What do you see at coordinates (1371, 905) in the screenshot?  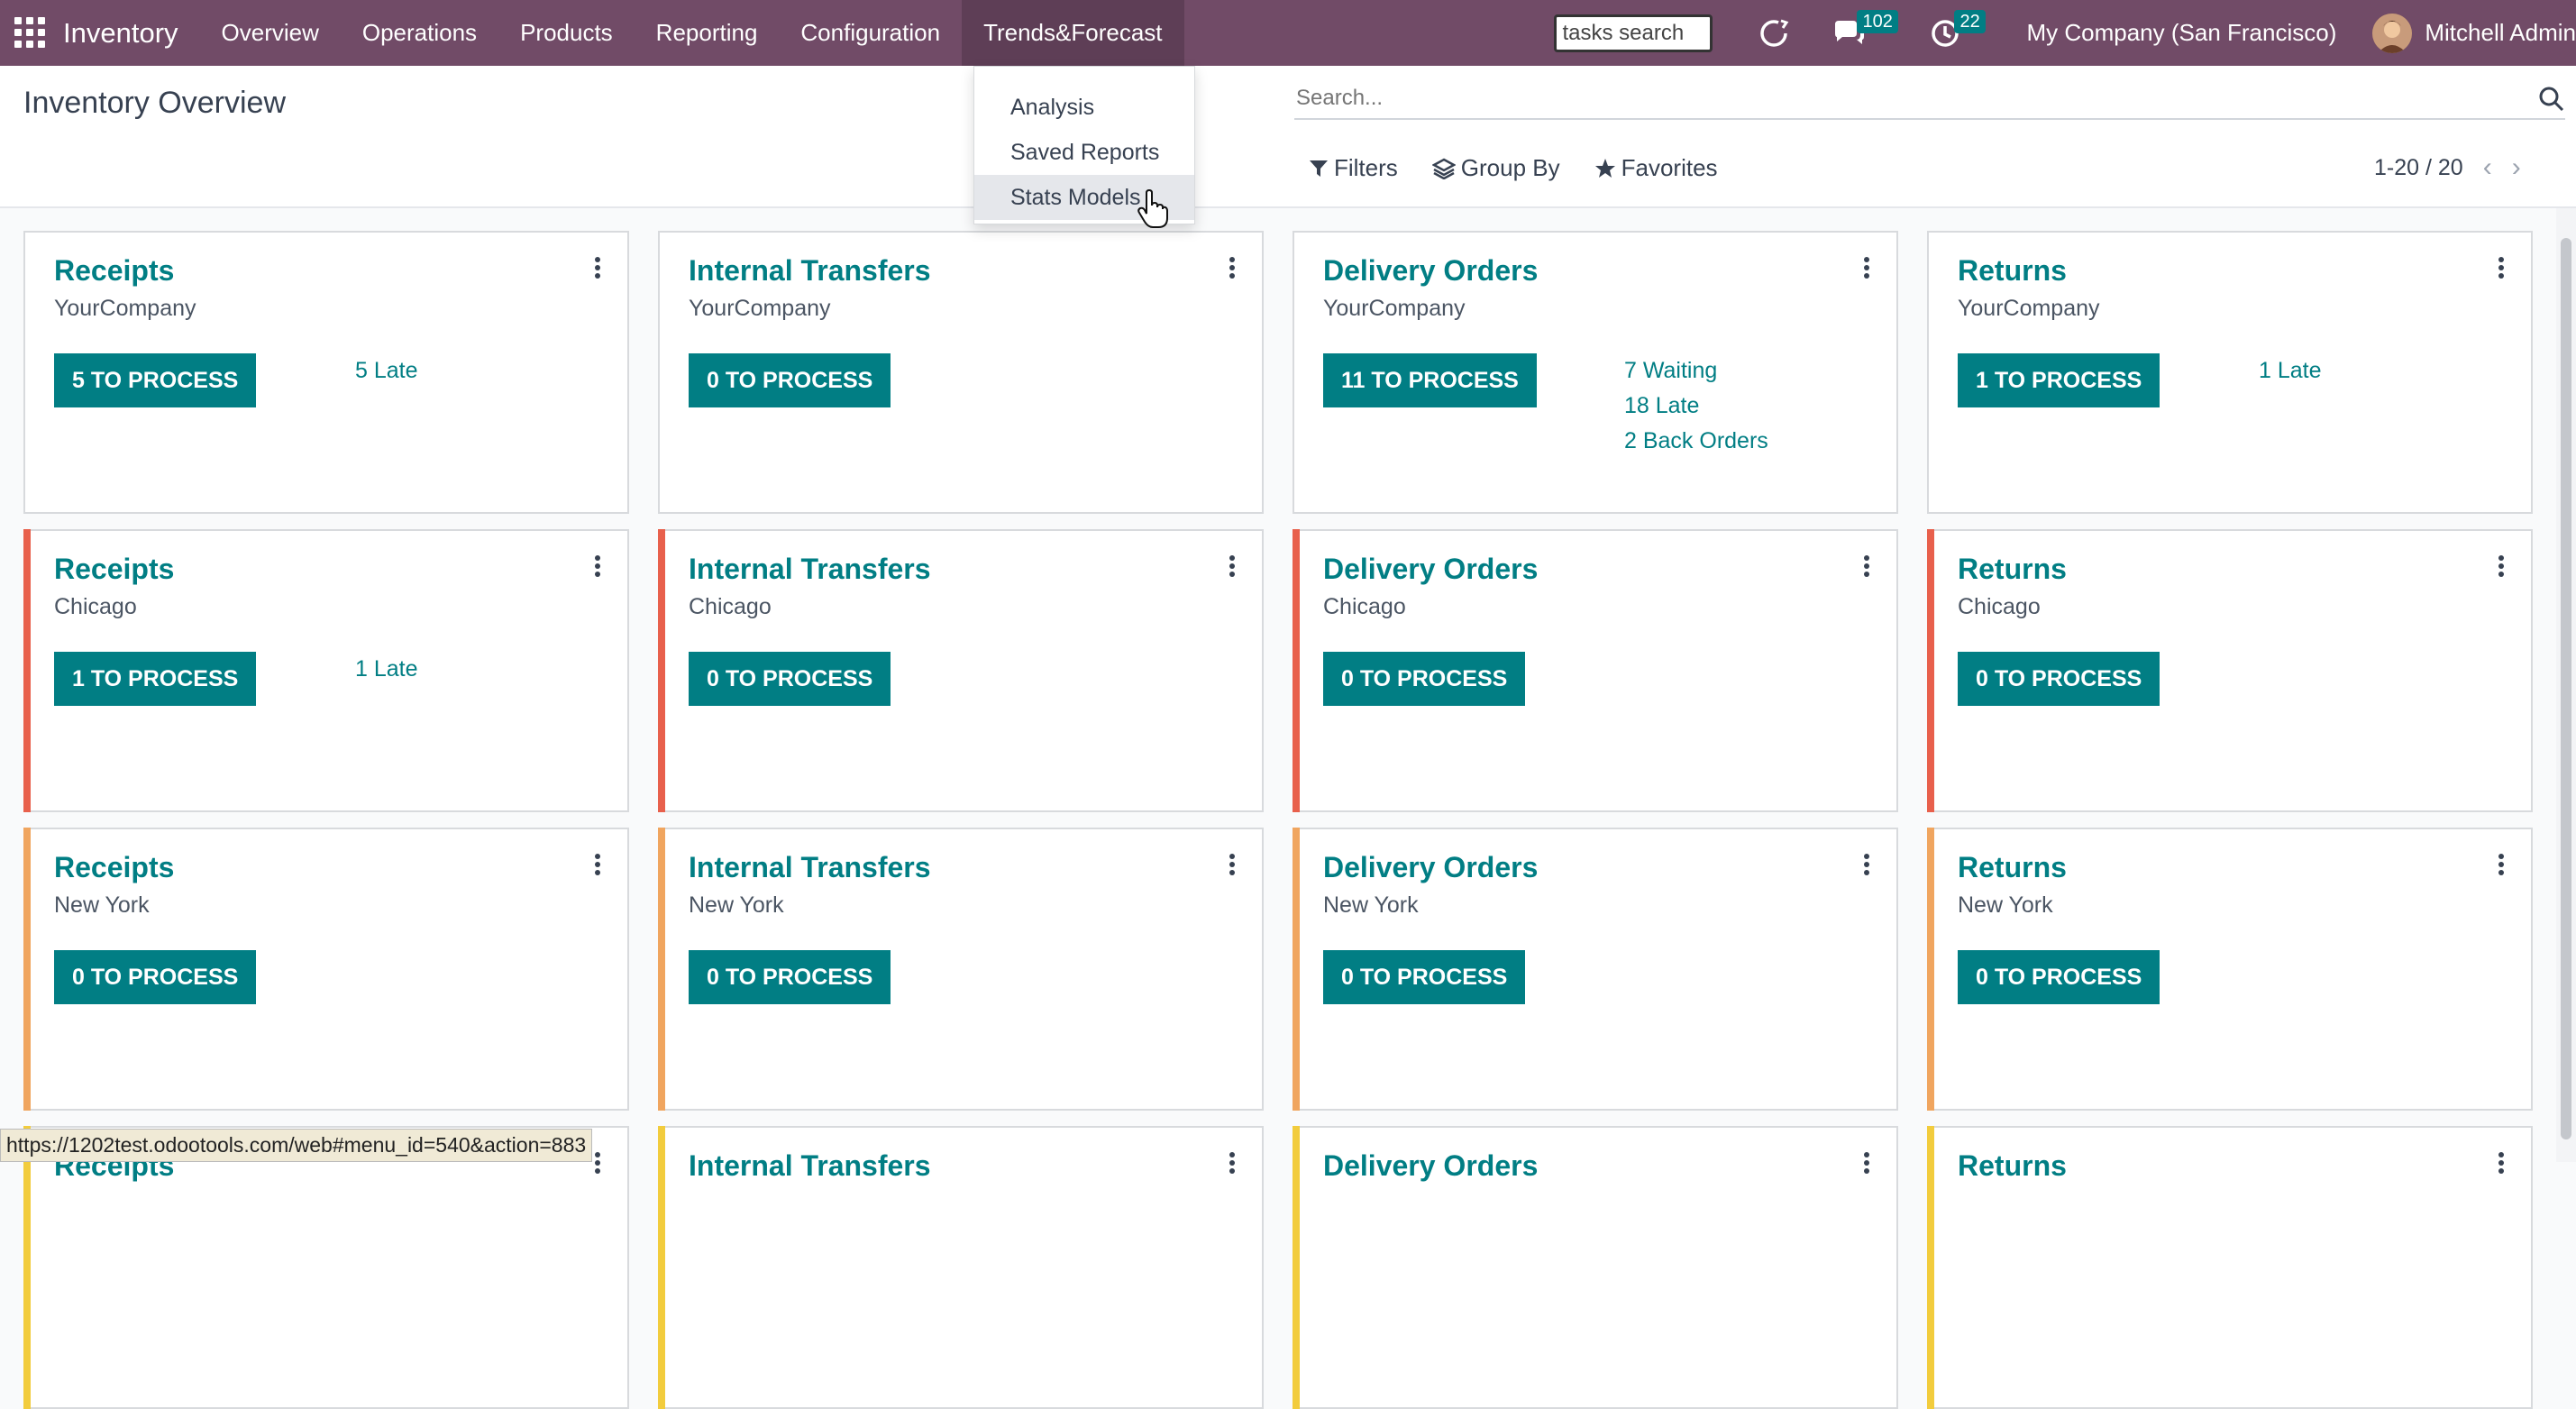 I see `card-warehouse: New York` at bounding box center [1371, 905].